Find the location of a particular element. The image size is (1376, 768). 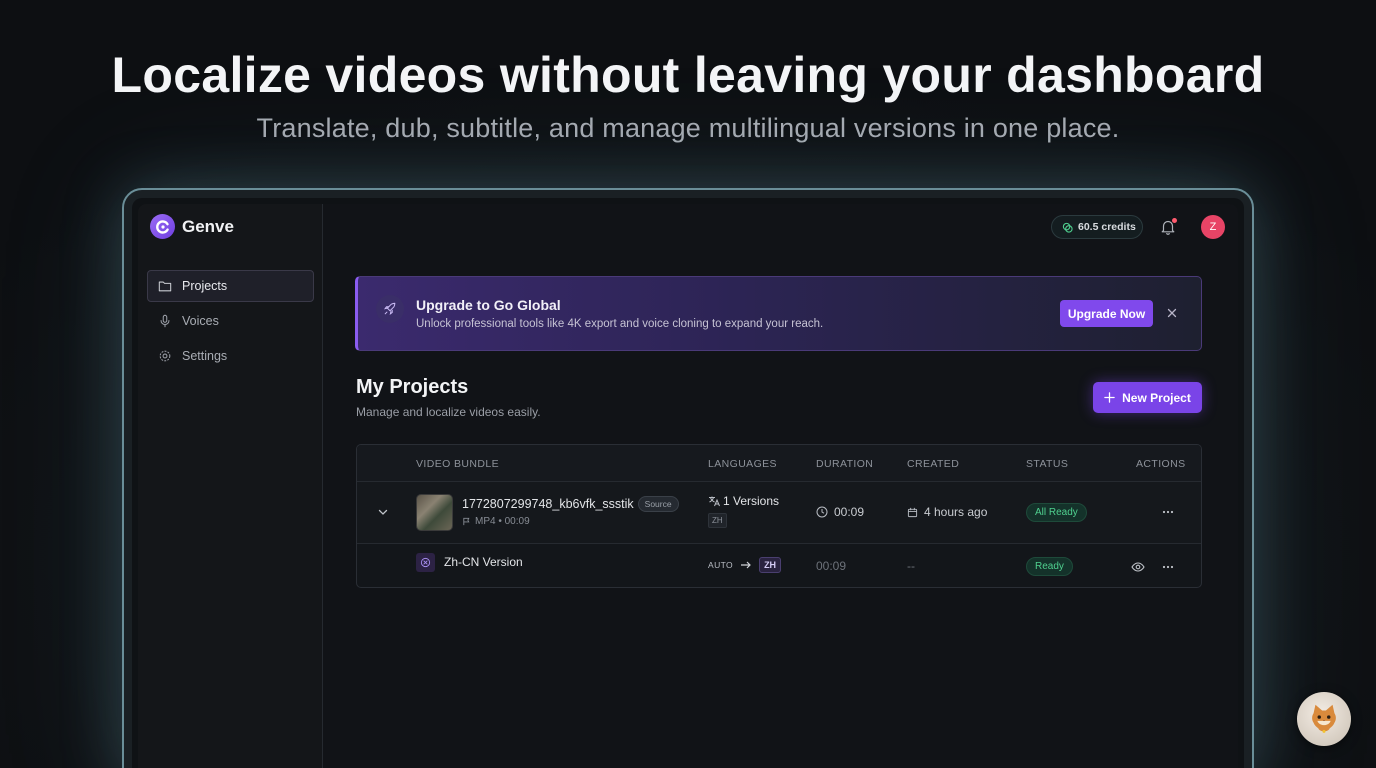

coins-icon is located at coordinates (1067, 227).